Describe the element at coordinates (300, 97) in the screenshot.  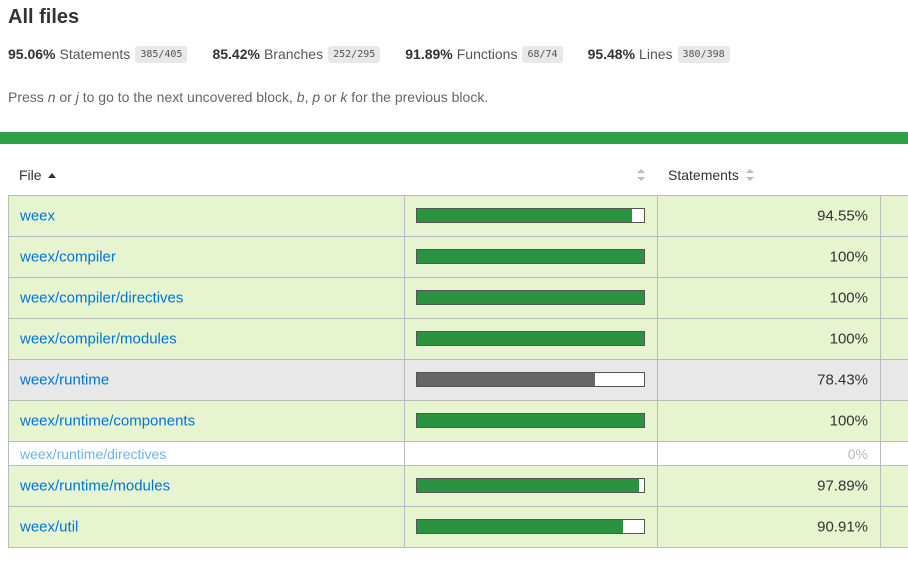
I see `help-key: b` at that location.